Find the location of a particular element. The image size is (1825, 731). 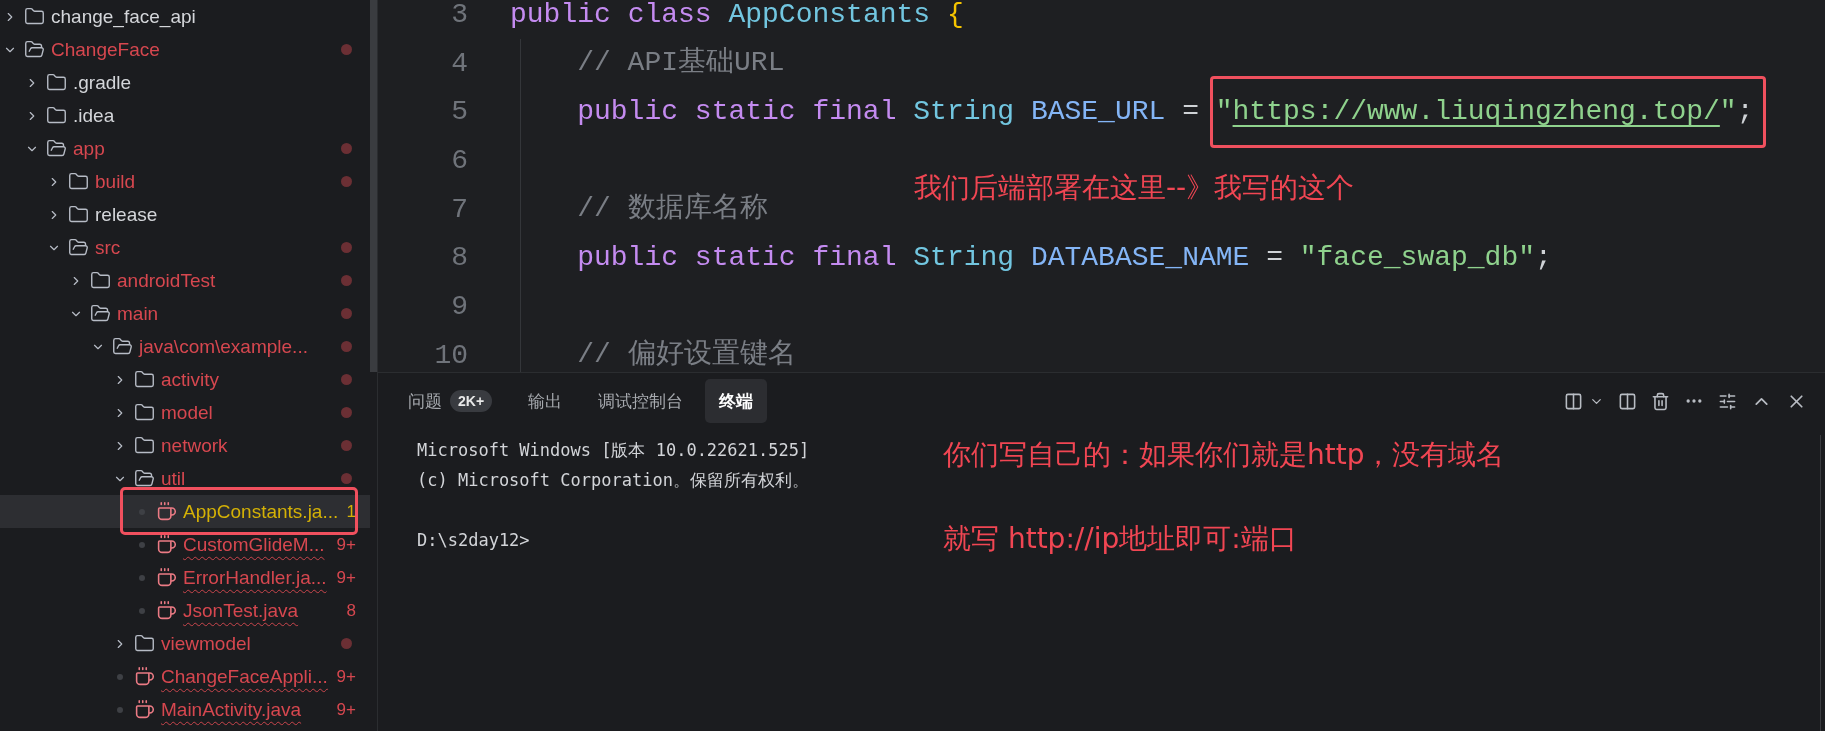

tree-item: .gradle is located at coordinates (185, 82).